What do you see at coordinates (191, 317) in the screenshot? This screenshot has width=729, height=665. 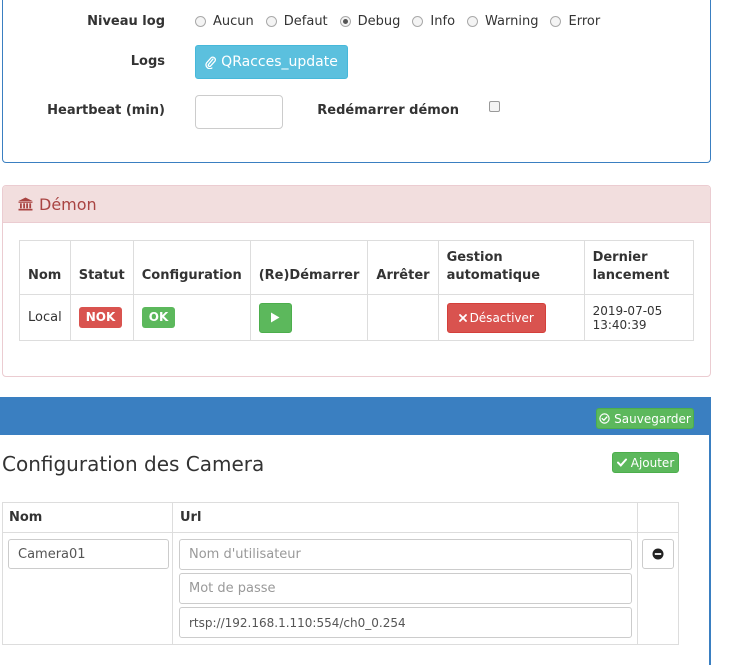 I see `daemon-config-cell: OK` at bounding box center [191, 317].